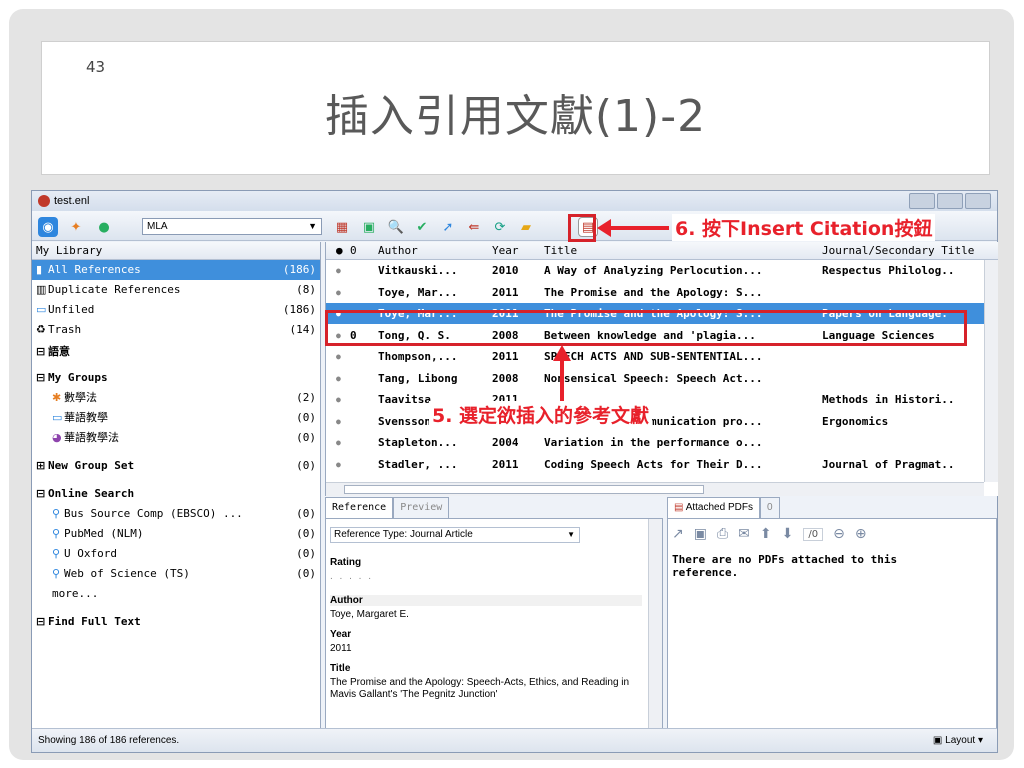 The height and width of the screenshot is (768, 1024). Describe the element at coordinates (678, 534) in the screenshot. I see `open-external-icon: ↗` at that location.